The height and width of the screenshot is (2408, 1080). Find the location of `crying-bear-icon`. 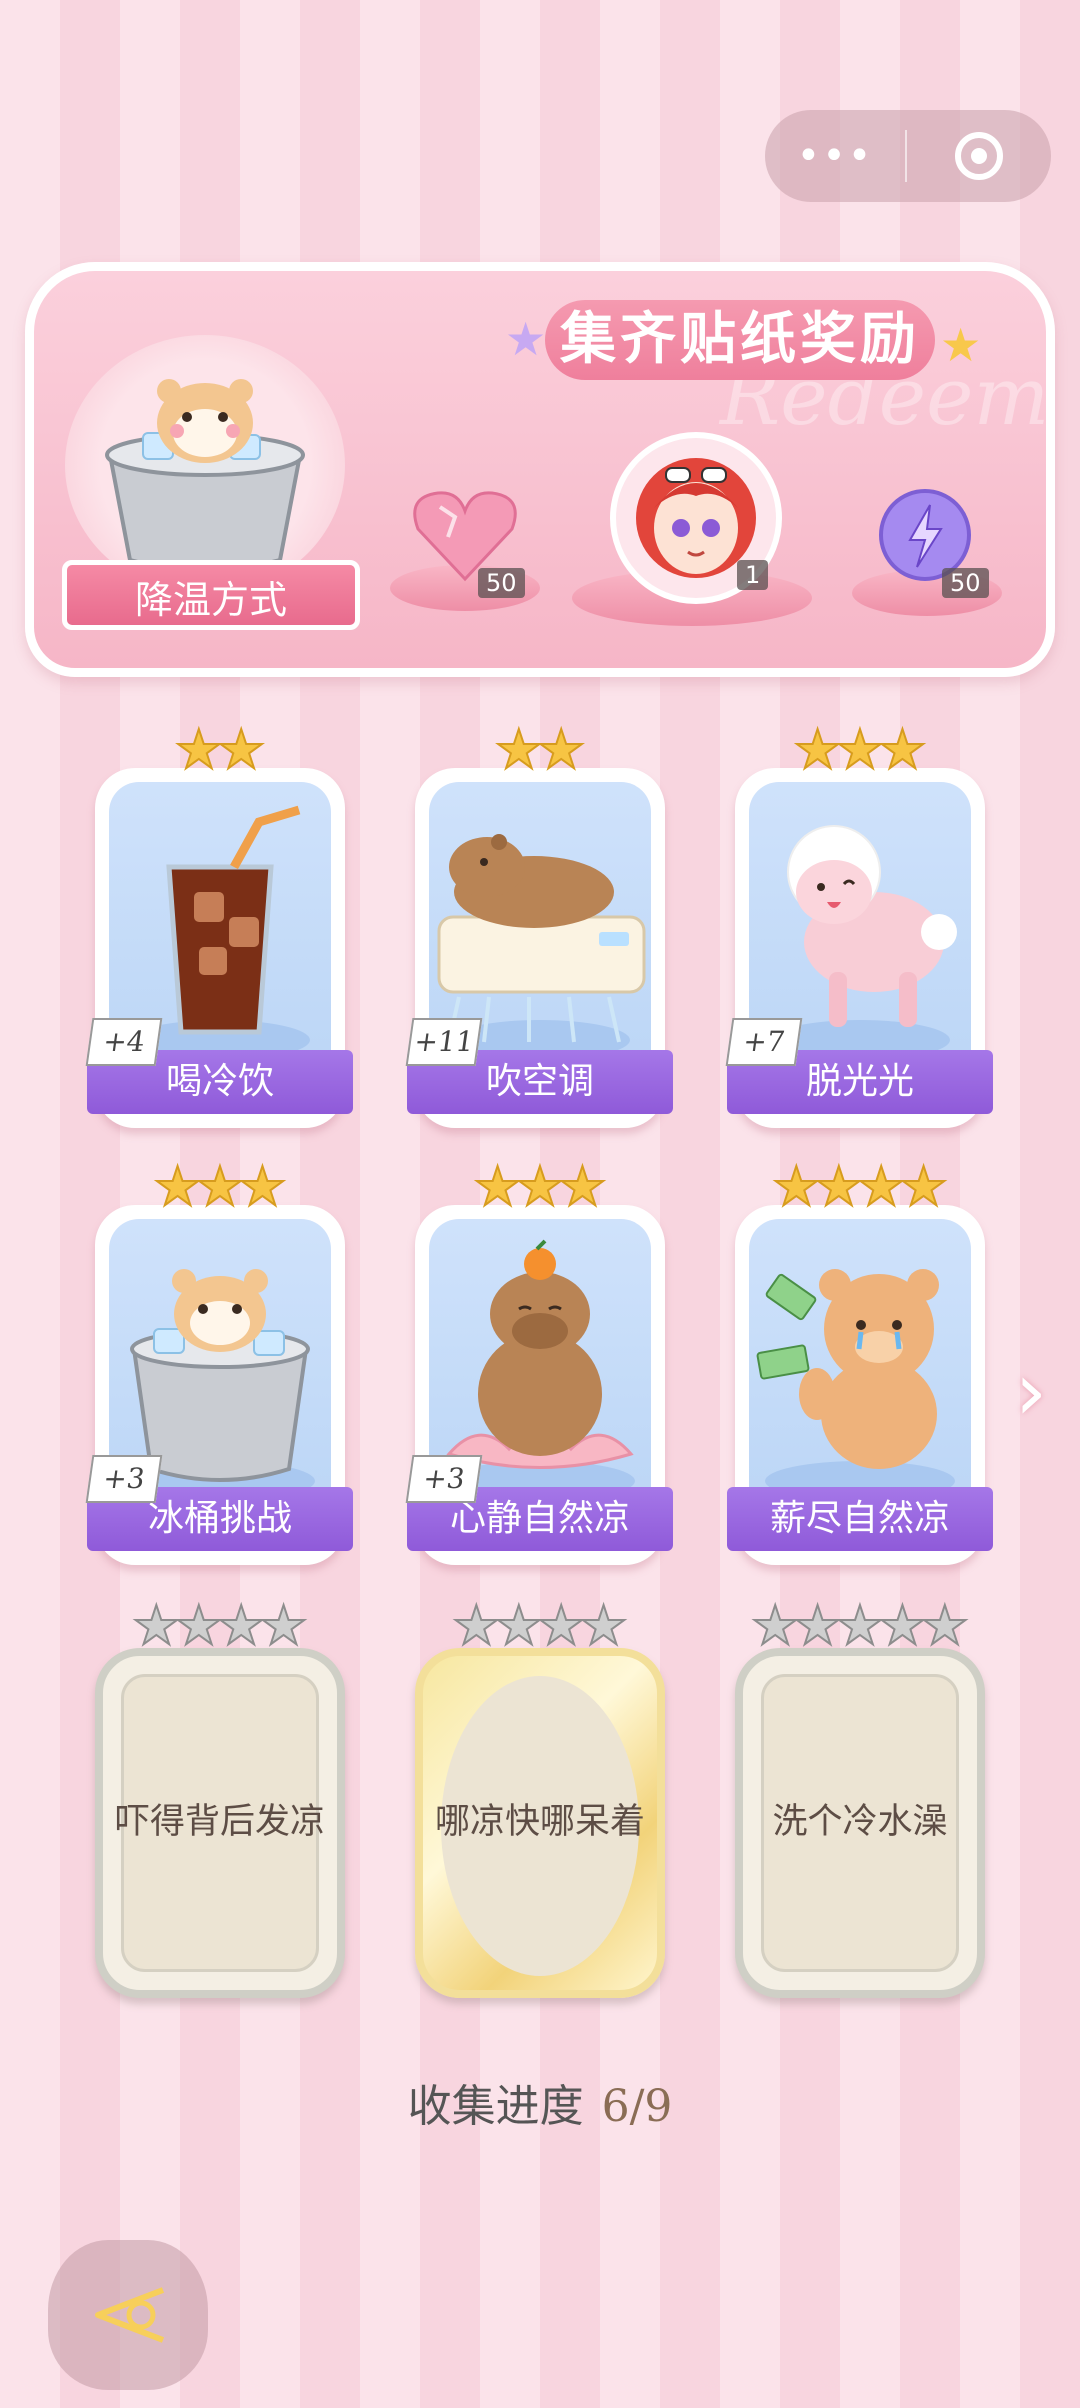

crying-bear-icon is located at coordinates (855, 1385).